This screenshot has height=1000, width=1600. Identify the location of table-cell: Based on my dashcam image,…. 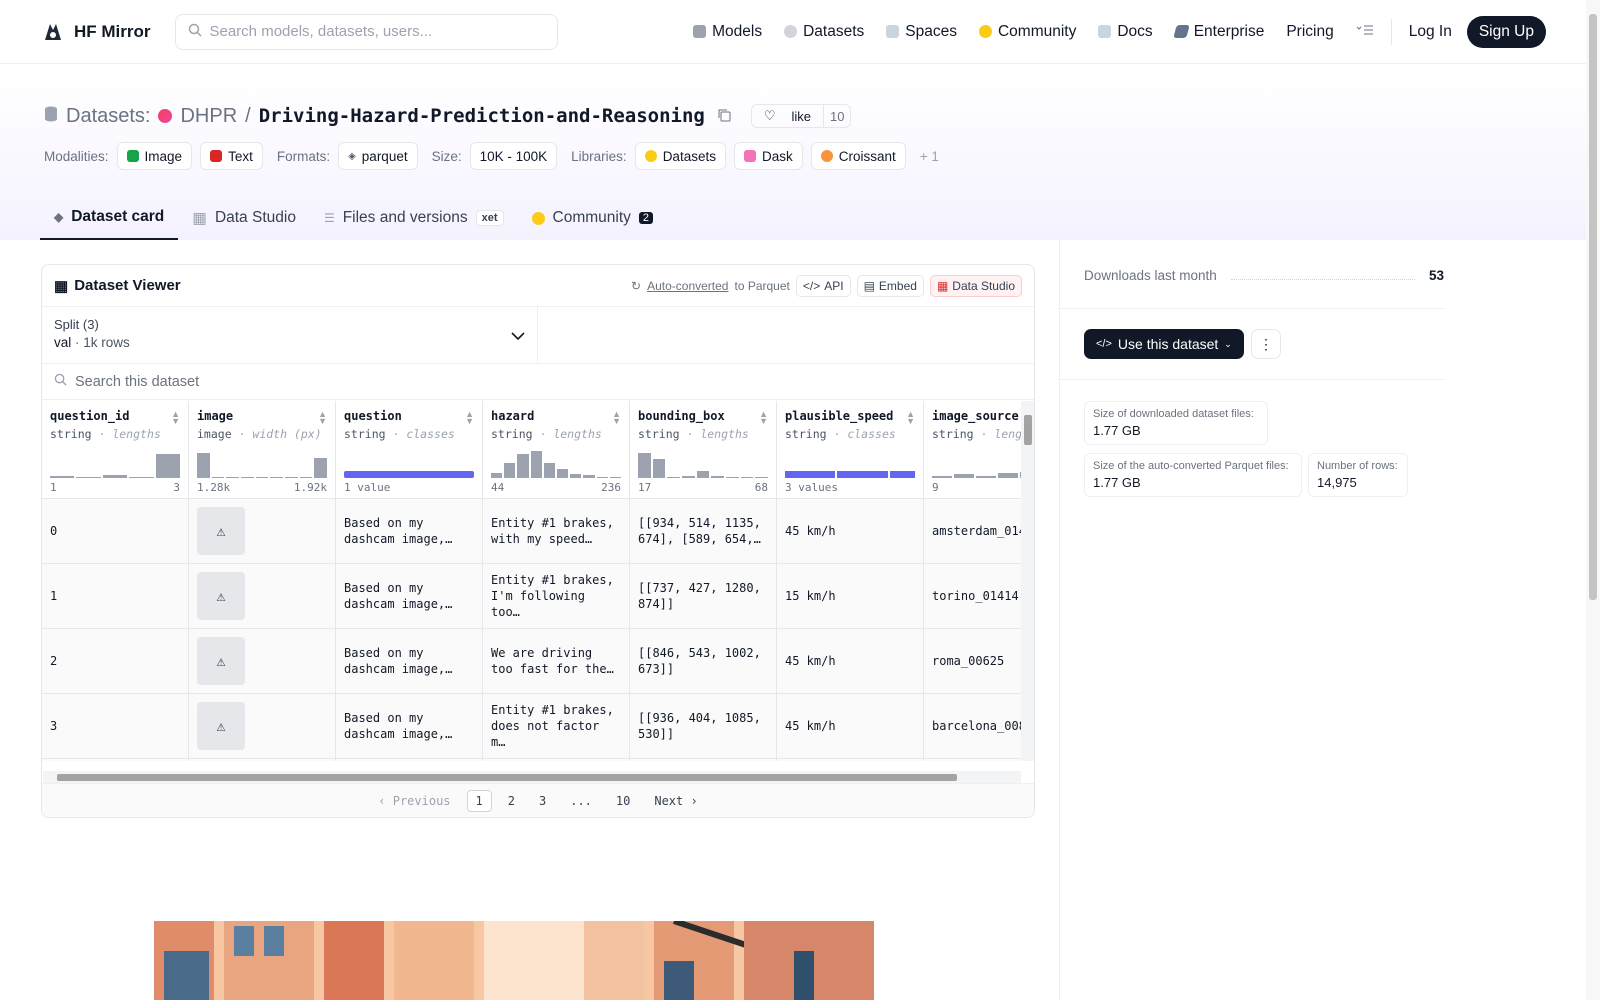
(409, 726).